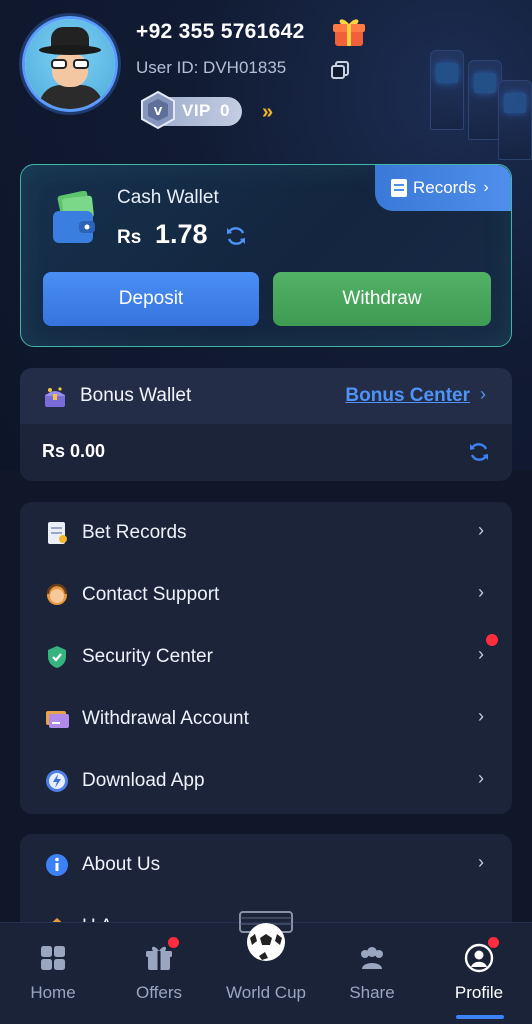 Image resolution: width=532 pixels, height=1024 pixels. What do you see at coordinates (57, 533) in the screenshot?
I see `bet-records-icon` at bounding box center [57, 533].